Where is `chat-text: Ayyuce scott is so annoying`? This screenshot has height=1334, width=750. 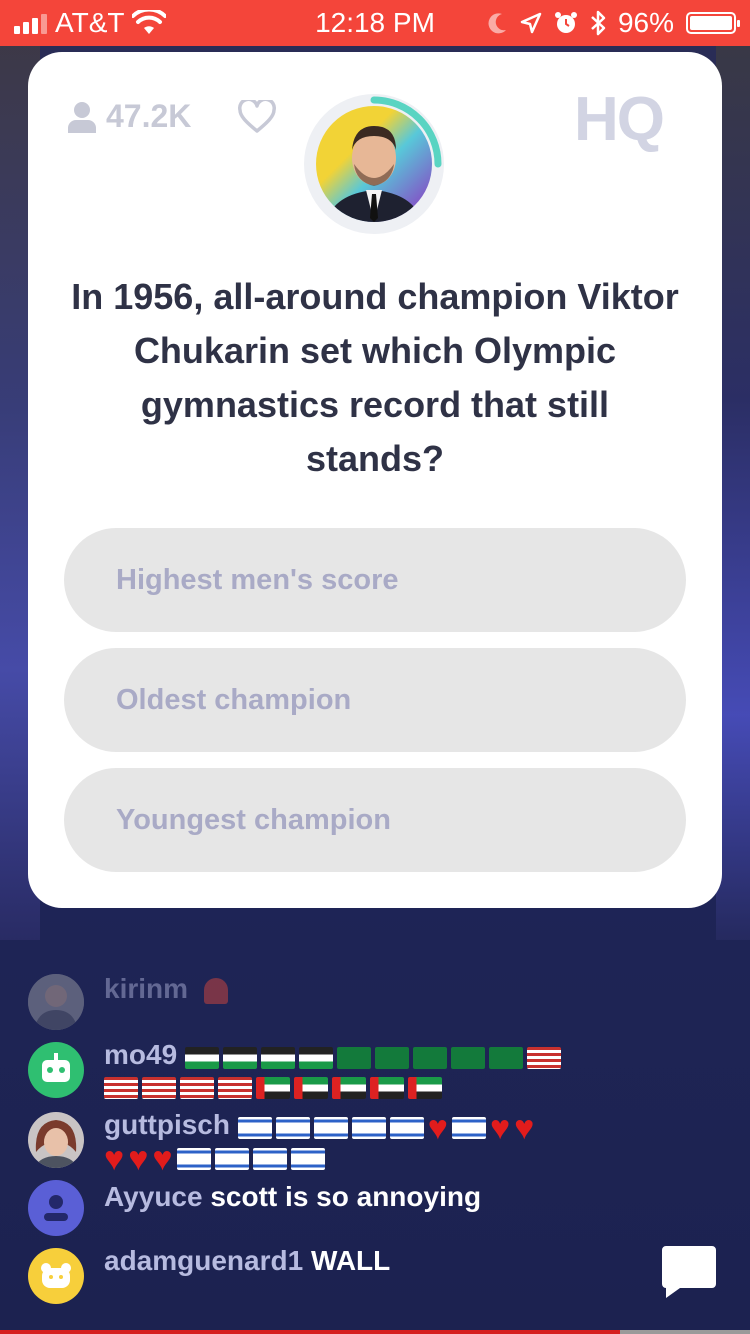 chat-text: Ayyuce scott is so annoying is located at coordinates (292, 1197).